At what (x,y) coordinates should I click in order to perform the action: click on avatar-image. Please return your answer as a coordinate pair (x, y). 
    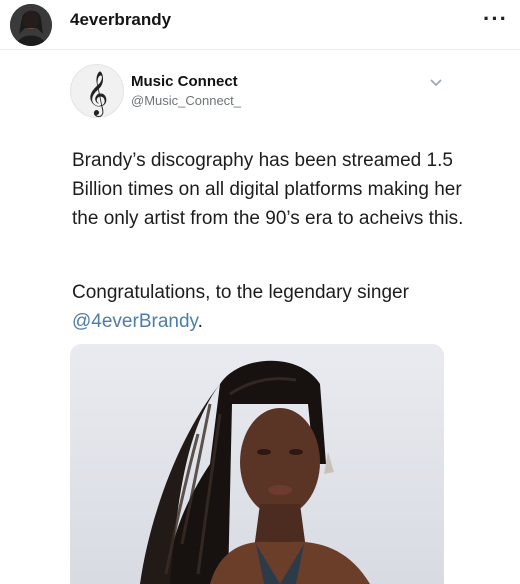
    Looking at the image, I should click on (31, 25).